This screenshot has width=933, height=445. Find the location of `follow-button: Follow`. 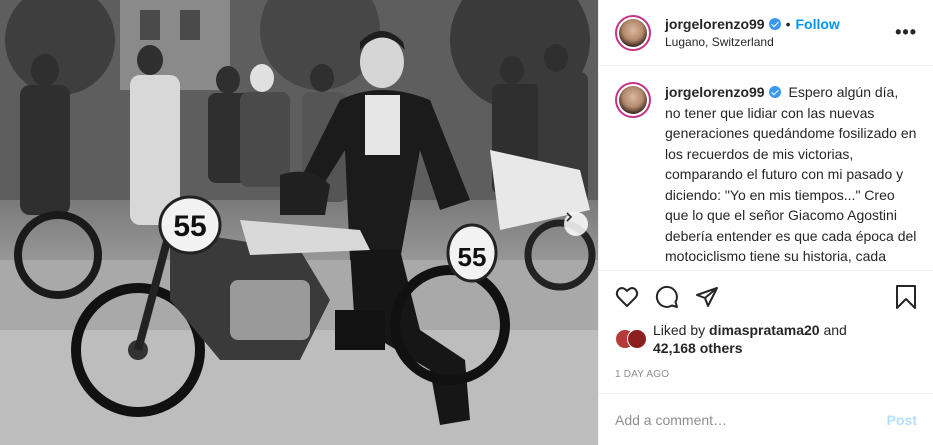

follow-button: Follow is located at coordinates (818, 24).